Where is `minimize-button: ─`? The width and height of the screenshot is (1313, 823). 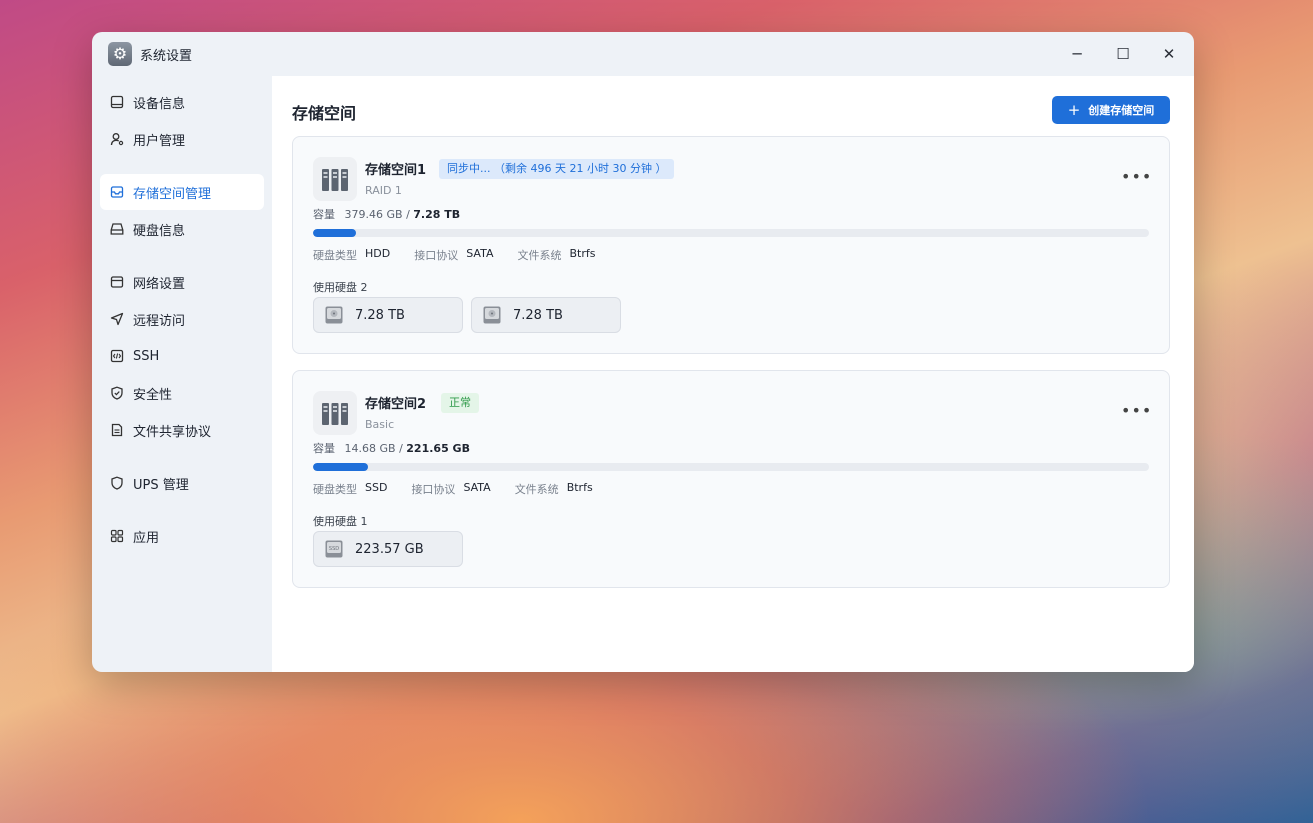
minimize-button: ─ is located at coordinates (1077, 54).